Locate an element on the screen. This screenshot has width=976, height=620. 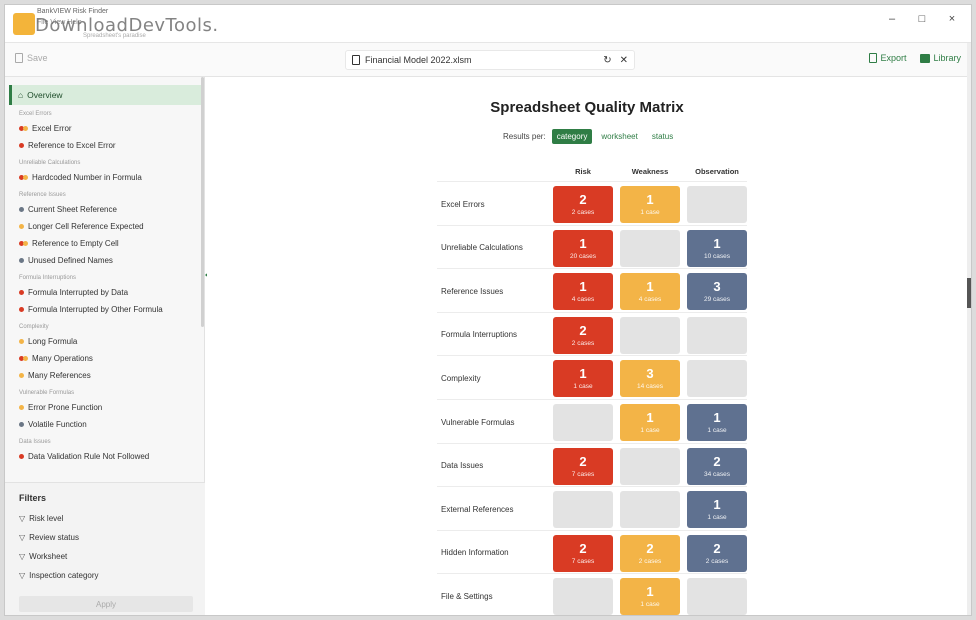
sidebar-item: Error Prone Function is located at coordinates (103, 407).